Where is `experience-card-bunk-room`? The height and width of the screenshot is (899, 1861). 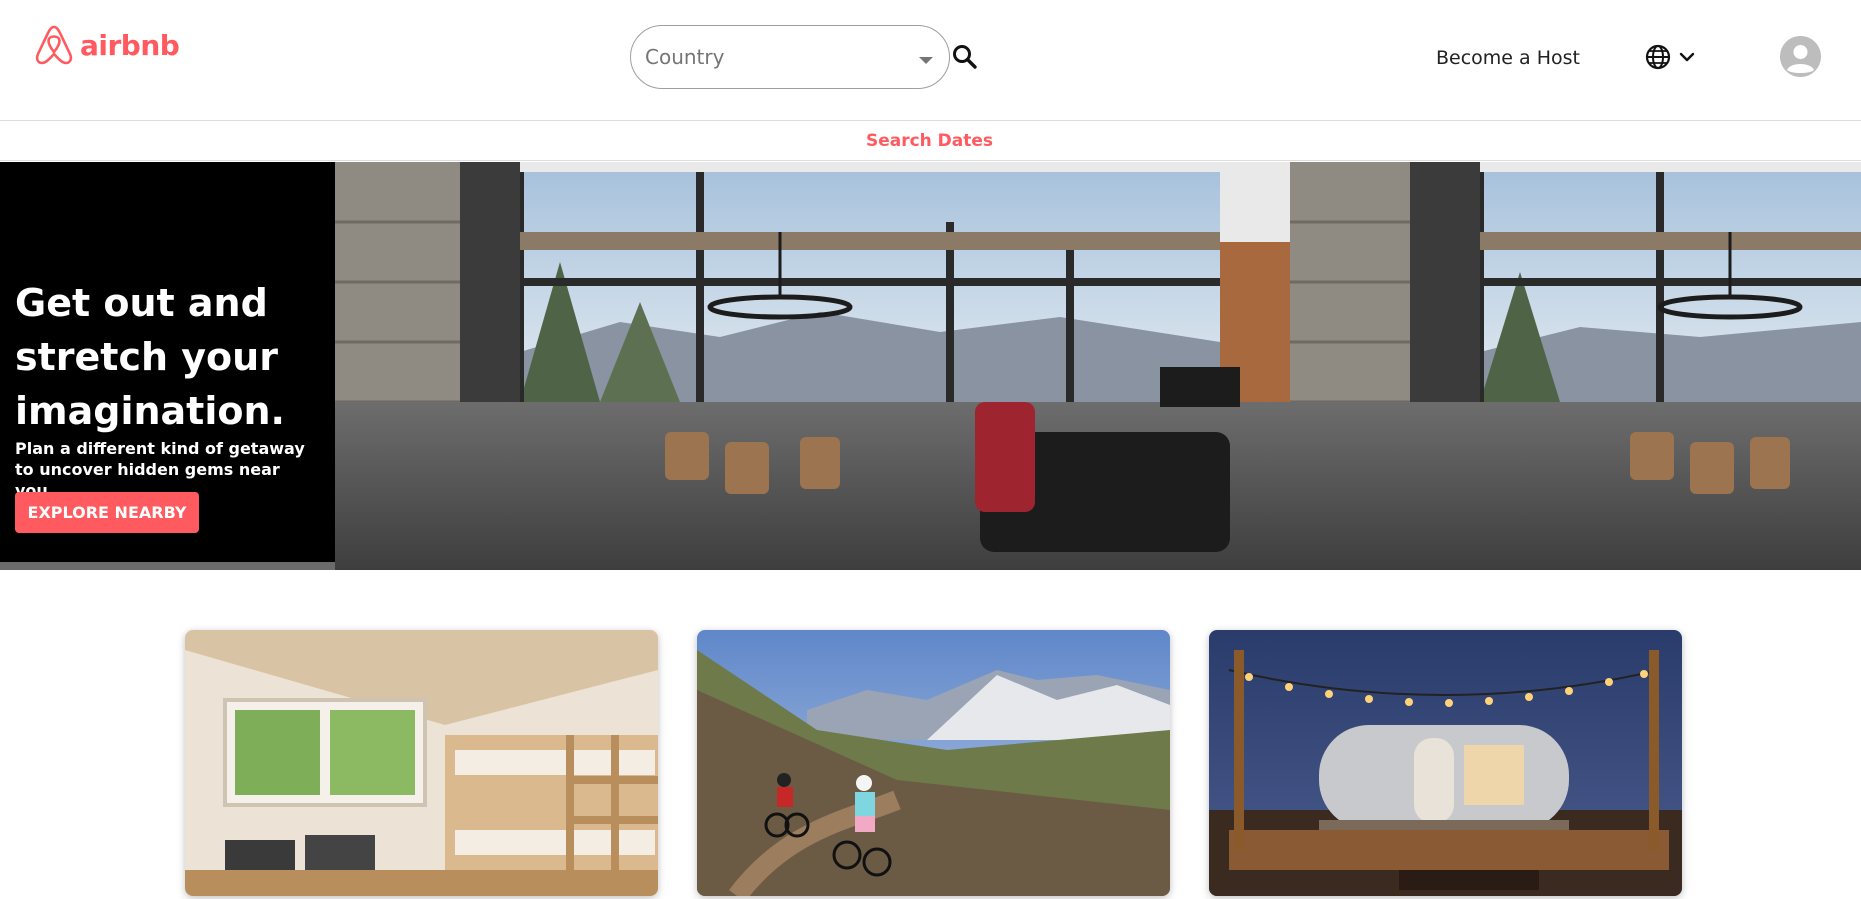
experience-card-bunk-room is located at coordinates (421, 763).